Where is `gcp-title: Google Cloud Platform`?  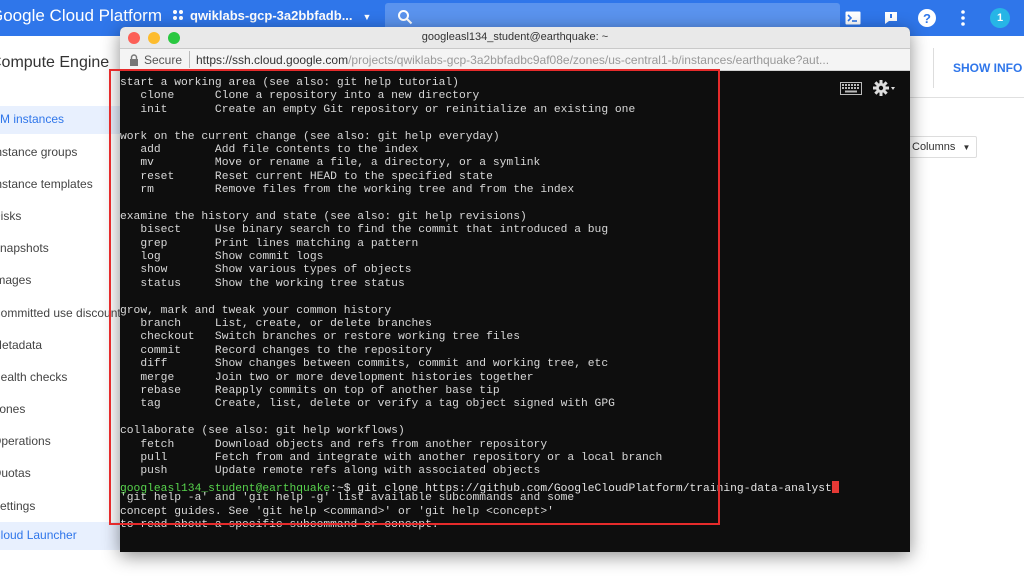 gcp-title: Google Cloud Platform is located at coordinates (81, 16).